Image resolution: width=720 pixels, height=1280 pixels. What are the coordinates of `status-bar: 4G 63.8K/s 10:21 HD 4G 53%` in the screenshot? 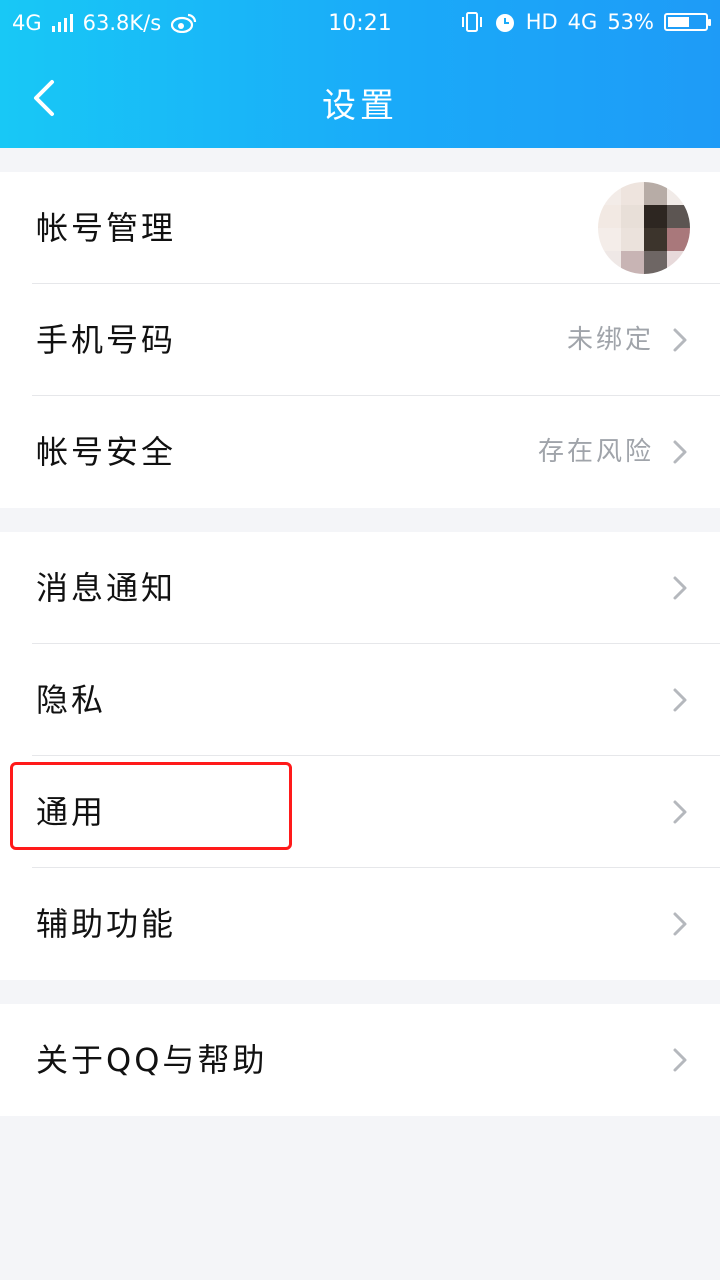 It's located at (360, 24).